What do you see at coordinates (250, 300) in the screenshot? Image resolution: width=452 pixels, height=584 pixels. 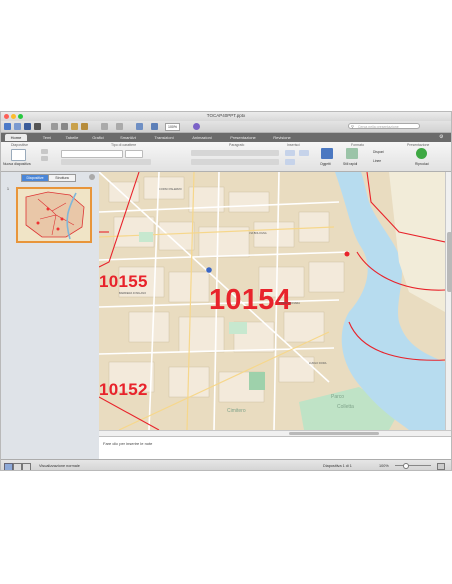 I see `zip-label-10154: 10154` at bounding box center [250, 300].